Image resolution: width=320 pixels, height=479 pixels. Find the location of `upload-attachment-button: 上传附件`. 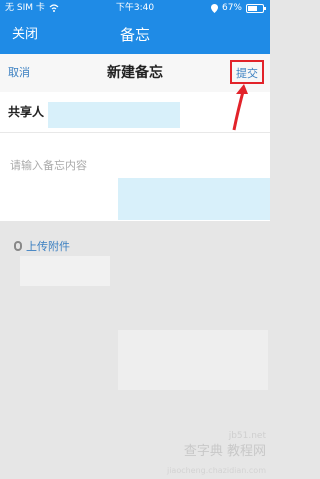

upload-attachment-button: 上传附件 is located at coordinates (42, 246).